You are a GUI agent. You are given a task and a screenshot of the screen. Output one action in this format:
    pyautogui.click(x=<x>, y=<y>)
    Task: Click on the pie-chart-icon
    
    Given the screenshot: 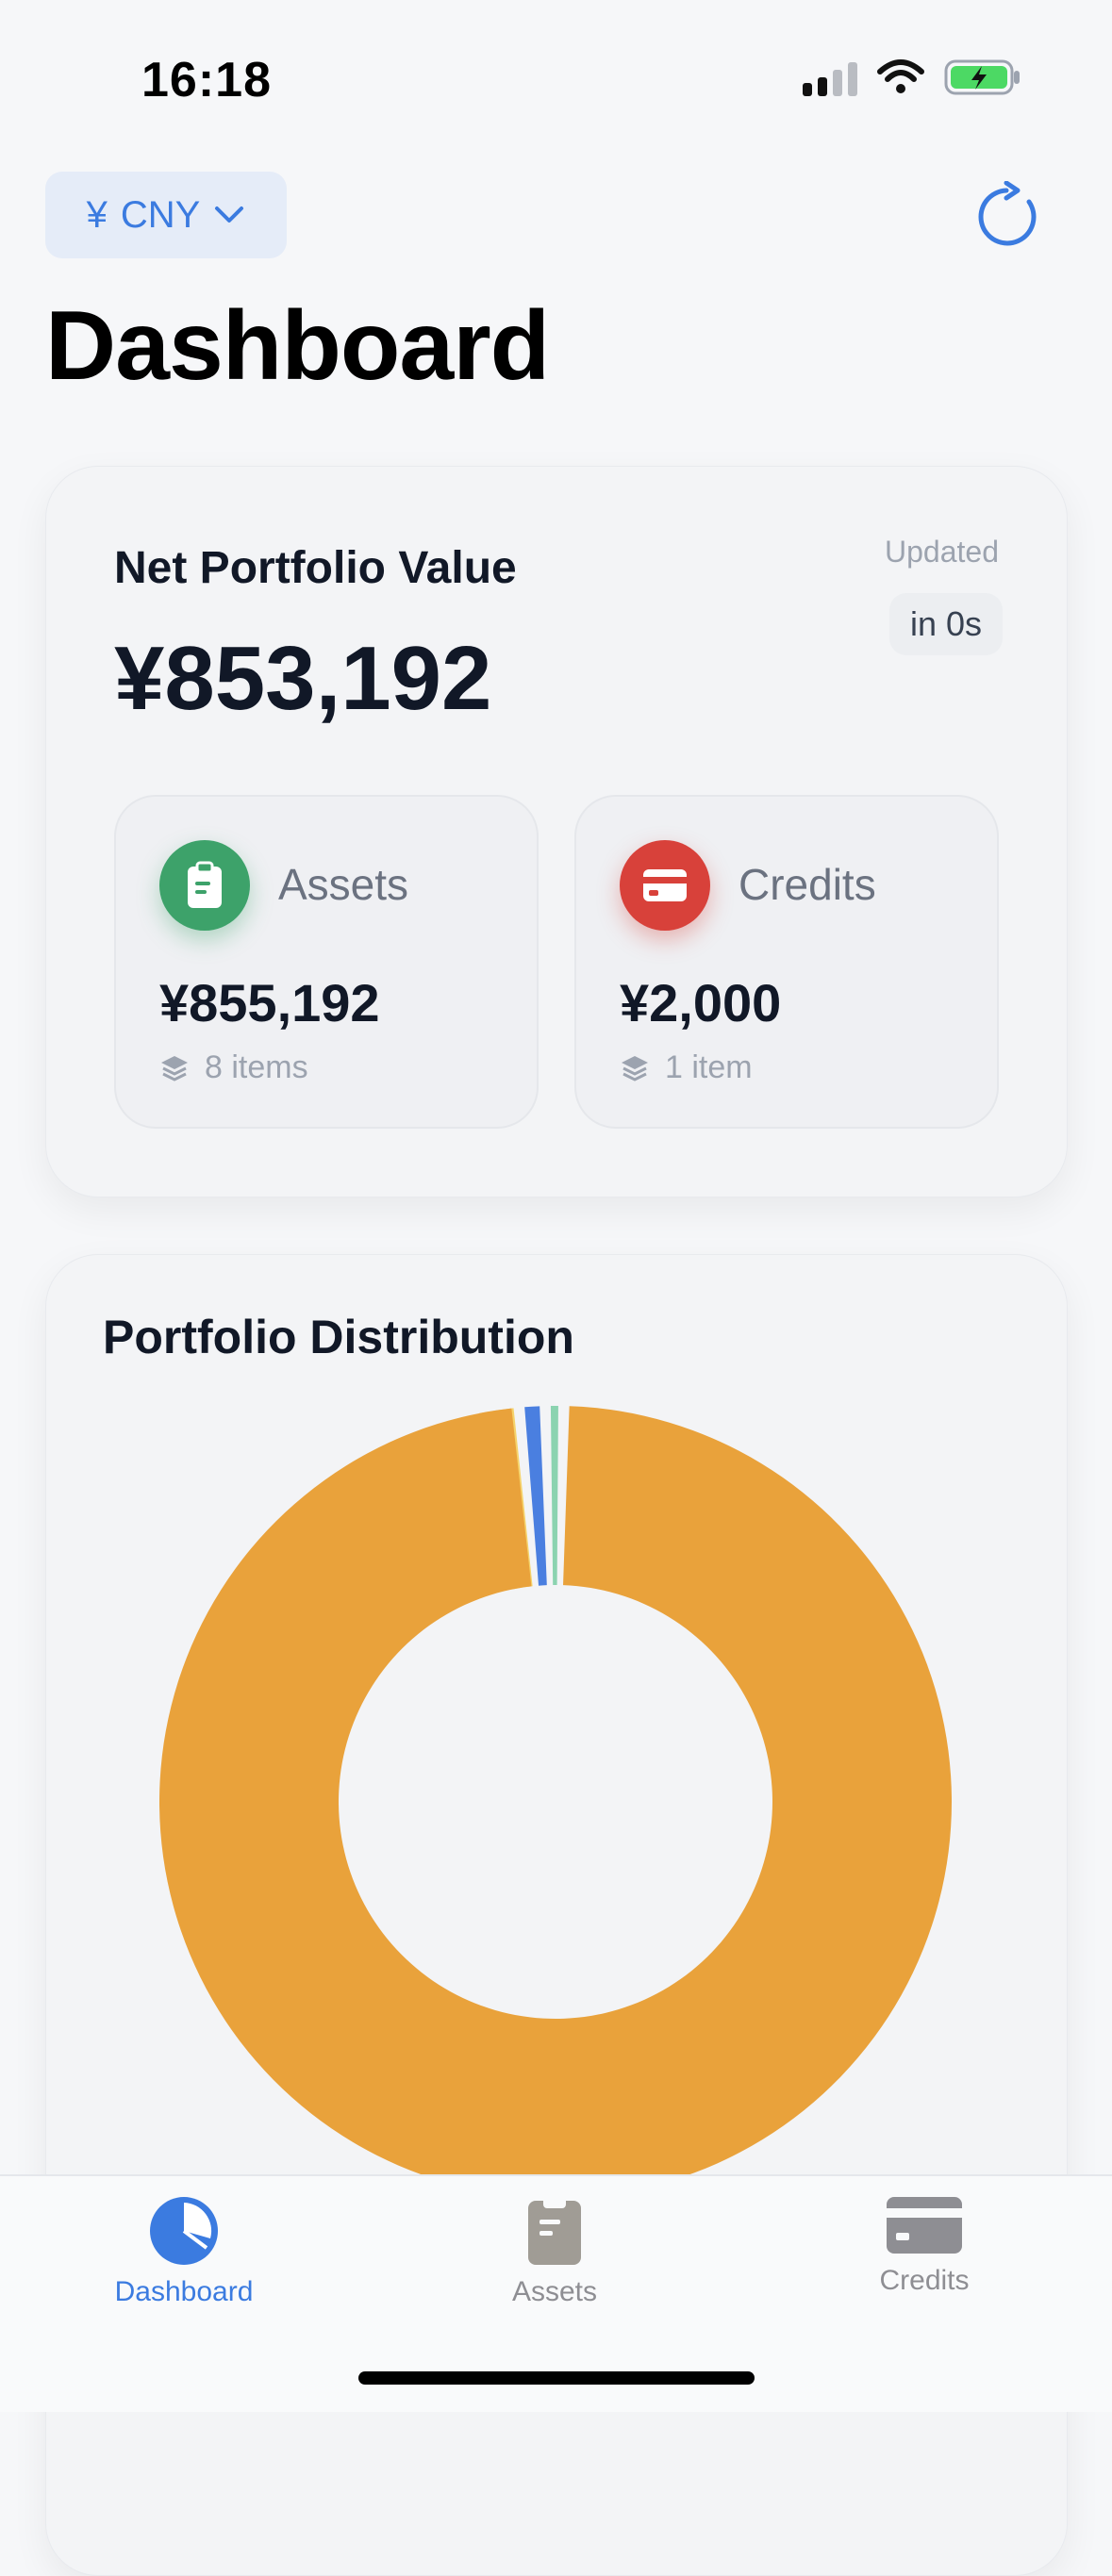 What is the action you would take?
    pyautogui.click(x=184, y=2231)
    